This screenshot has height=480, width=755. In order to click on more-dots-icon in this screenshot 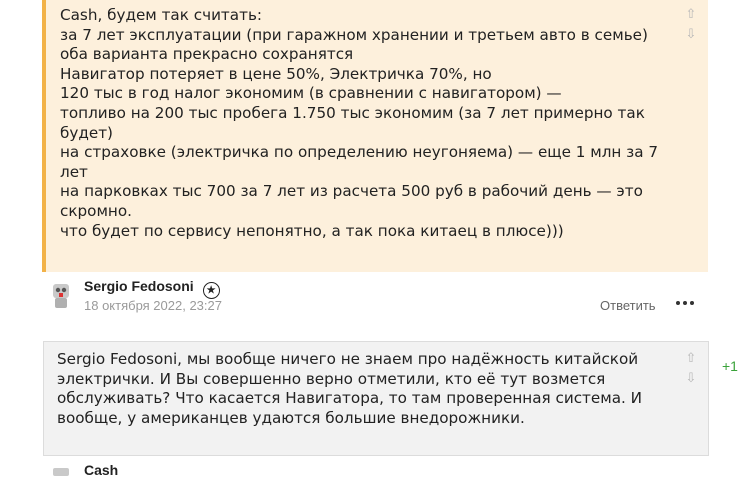, I will do `click(685, 302)`.